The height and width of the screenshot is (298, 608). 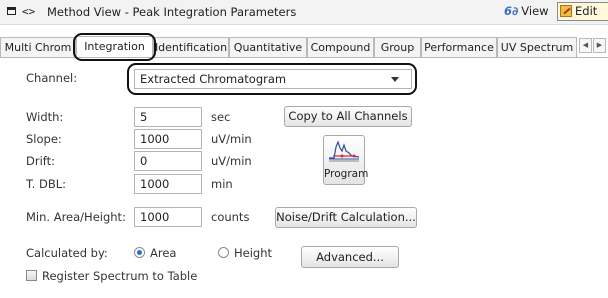 I want to click on drift-label: Drift:, so click(x=41, y=161).